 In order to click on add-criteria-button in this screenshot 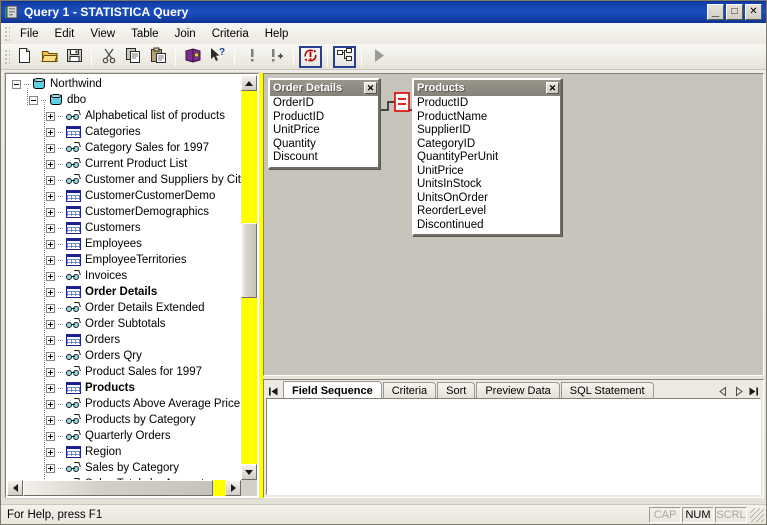, I will do `click(276, 57)`.